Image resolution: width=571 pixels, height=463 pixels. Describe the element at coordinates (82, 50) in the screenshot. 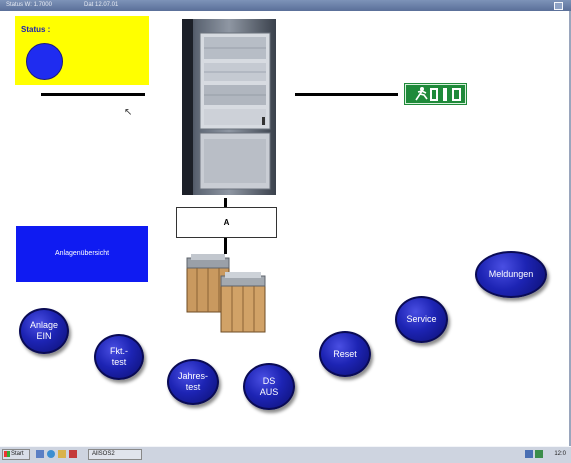

I see `status-panel: Status :` at that location.